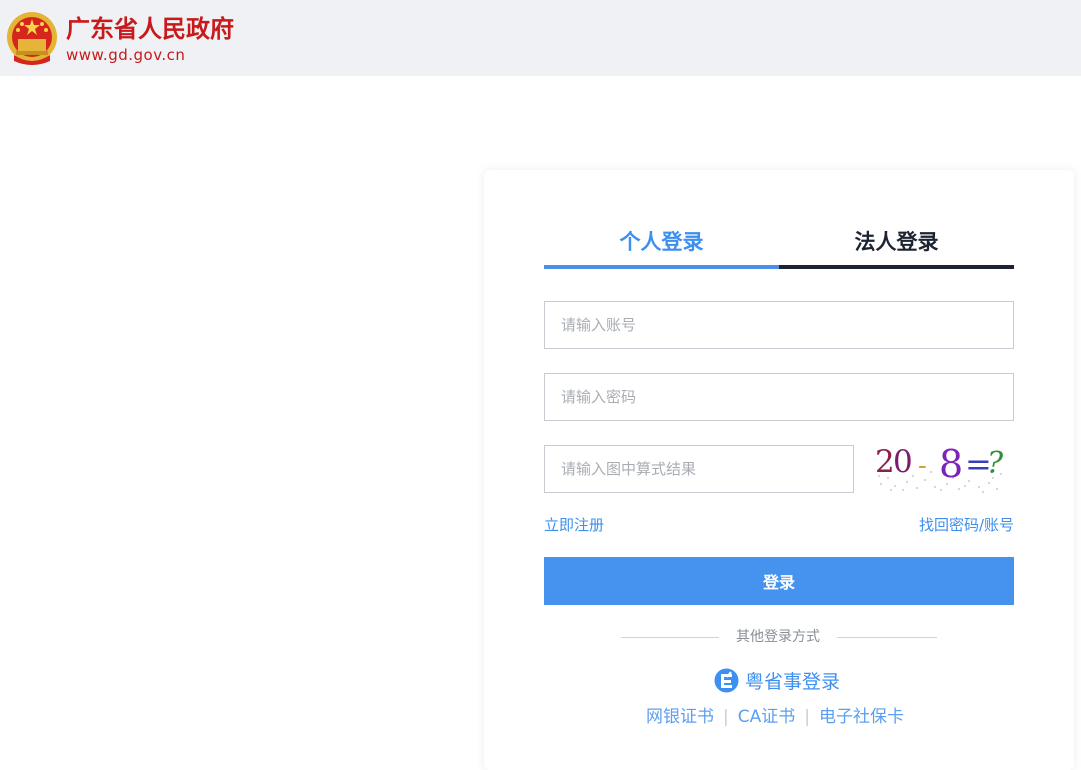 The height and width of the screenshot is (770, 1081). Describe the element at coordinates (779, 581) in the screenshot. I see `login-button: 登录` at that location.